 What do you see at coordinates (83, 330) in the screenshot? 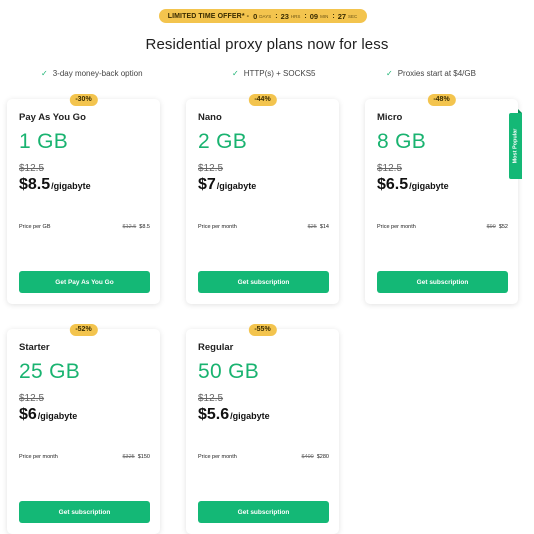
I see `discount-badge: -52%` at bounding box center [83, 330].